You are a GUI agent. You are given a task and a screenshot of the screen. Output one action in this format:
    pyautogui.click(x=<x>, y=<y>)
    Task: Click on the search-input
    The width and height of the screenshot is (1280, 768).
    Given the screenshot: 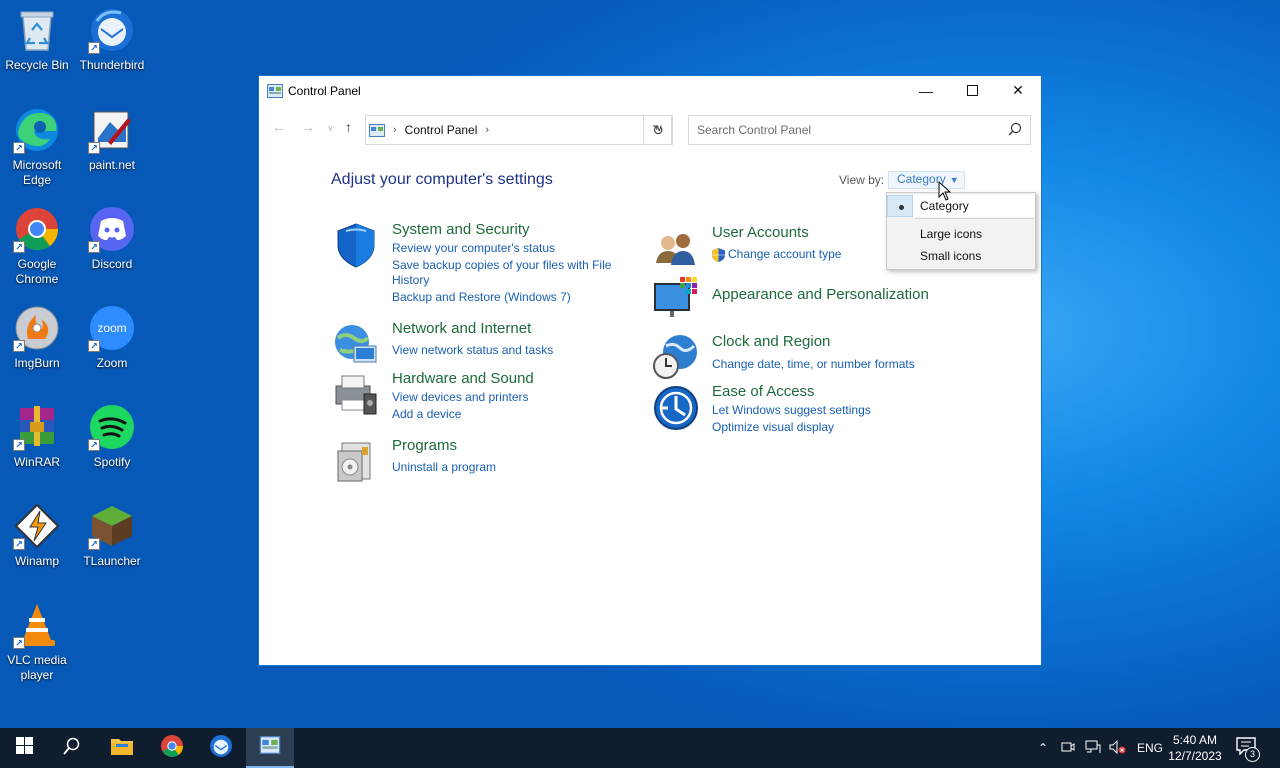 What is the action you would take?
    pyautogui.click(x=847, y=130)
    